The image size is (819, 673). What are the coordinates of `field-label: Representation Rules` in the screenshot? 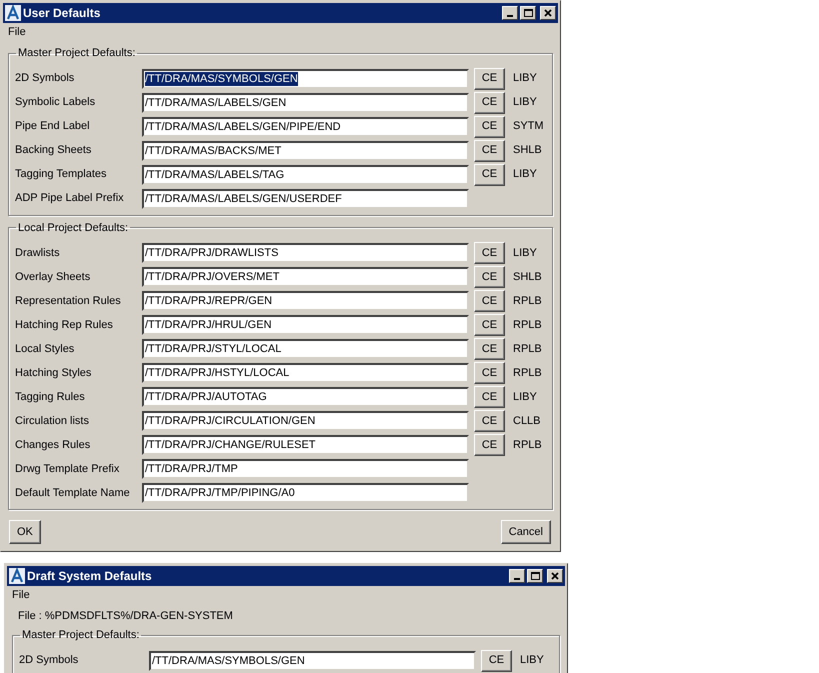 It's located at (68, 301).